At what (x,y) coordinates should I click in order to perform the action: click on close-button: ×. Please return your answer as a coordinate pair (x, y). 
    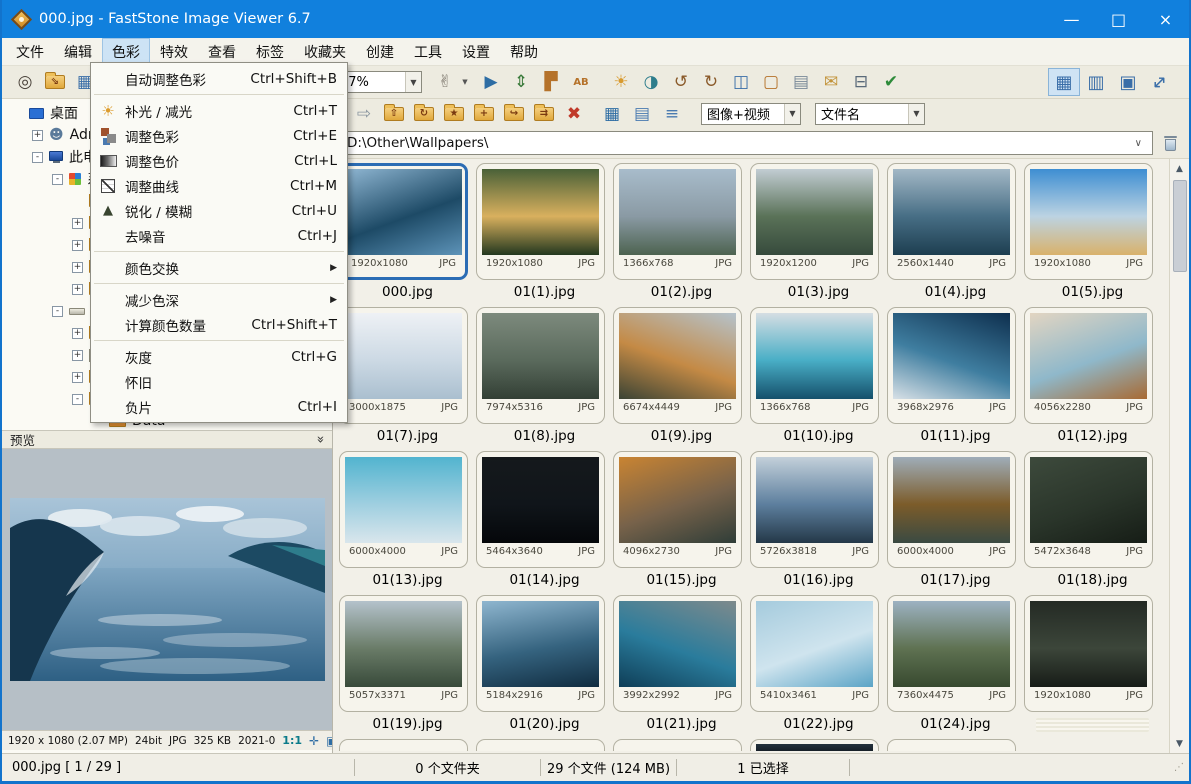
    Looking at the image, I should click on (1165, 19).